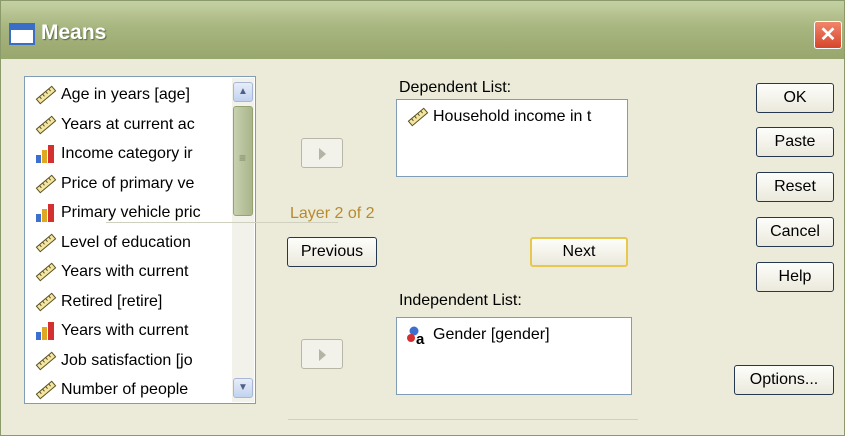 The height and width of the screenshot is (436, 845). I want to click on window-icon, so click(22, 34).